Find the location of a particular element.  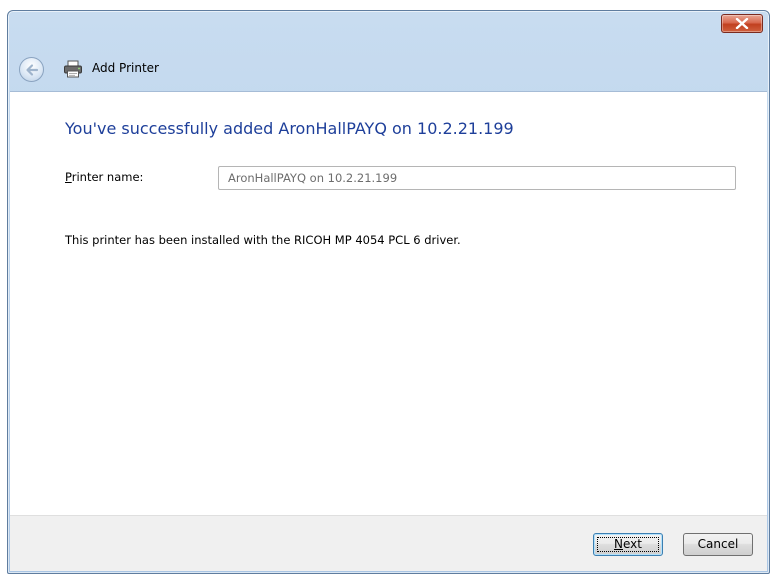

printer-icon is located at coordinates (73, 69).